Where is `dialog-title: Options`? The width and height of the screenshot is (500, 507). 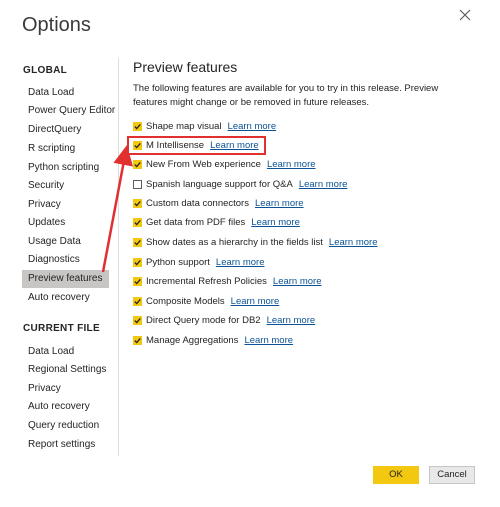 dialog-title: Options is located at coordinates (56, 25).